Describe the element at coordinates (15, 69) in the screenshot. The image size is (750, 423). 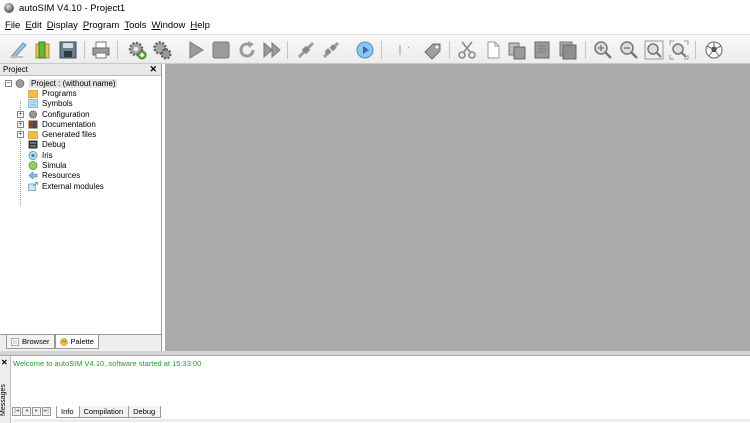
I see `project-panel-title: Project` at that location.